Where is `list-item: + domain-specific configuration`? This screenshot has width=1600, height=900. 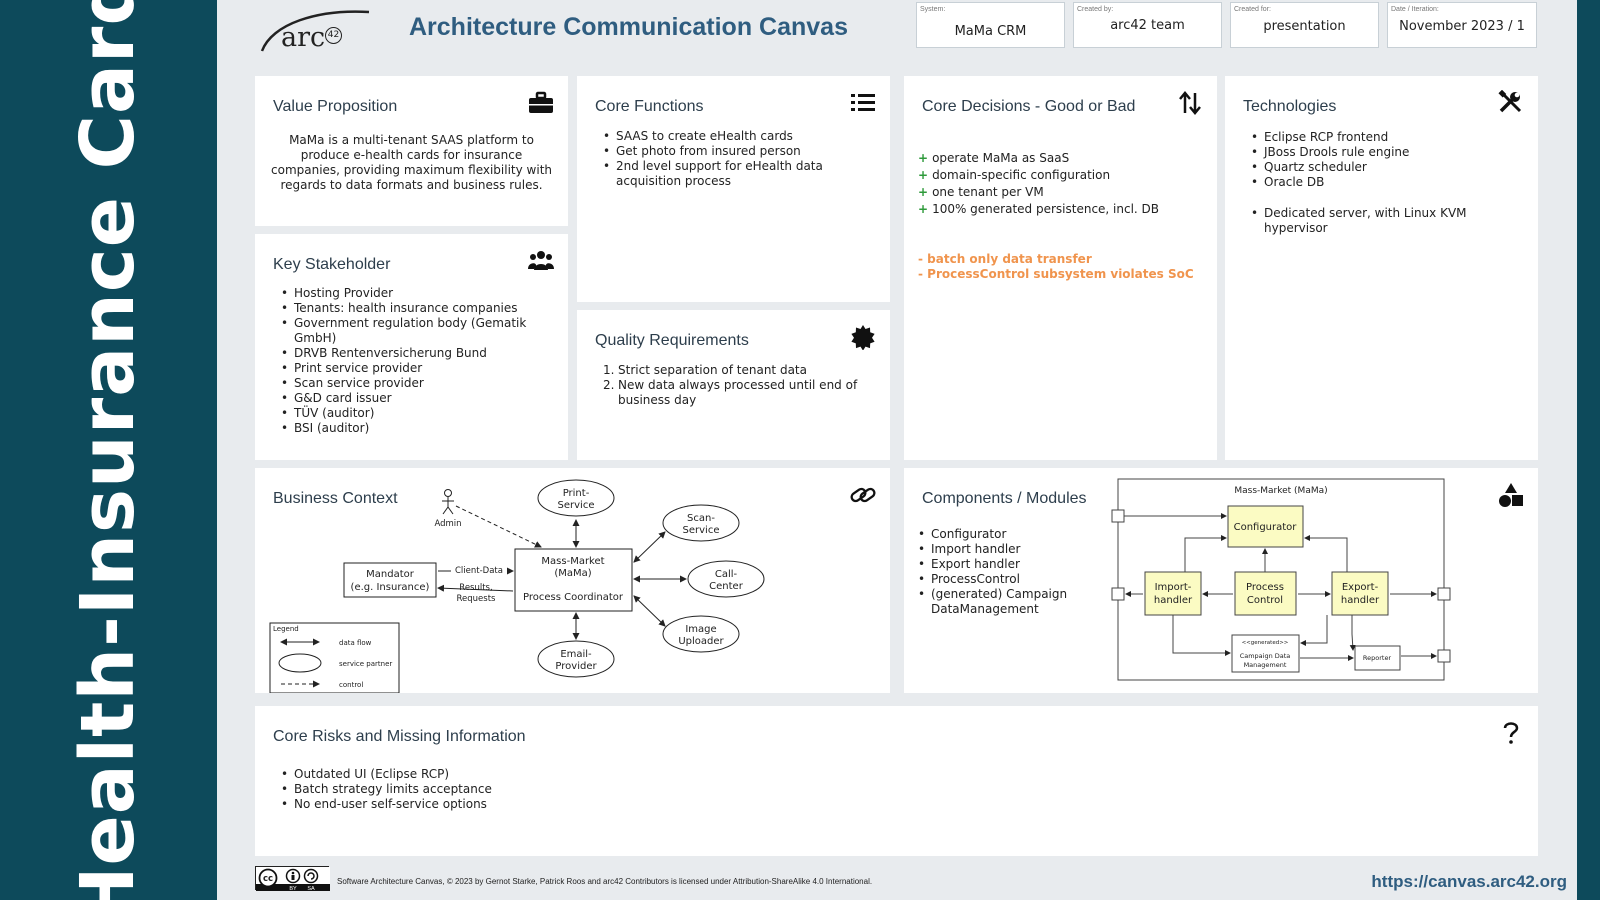 list-item: + domain-specific configuration is located at coordinates (1014, 175).